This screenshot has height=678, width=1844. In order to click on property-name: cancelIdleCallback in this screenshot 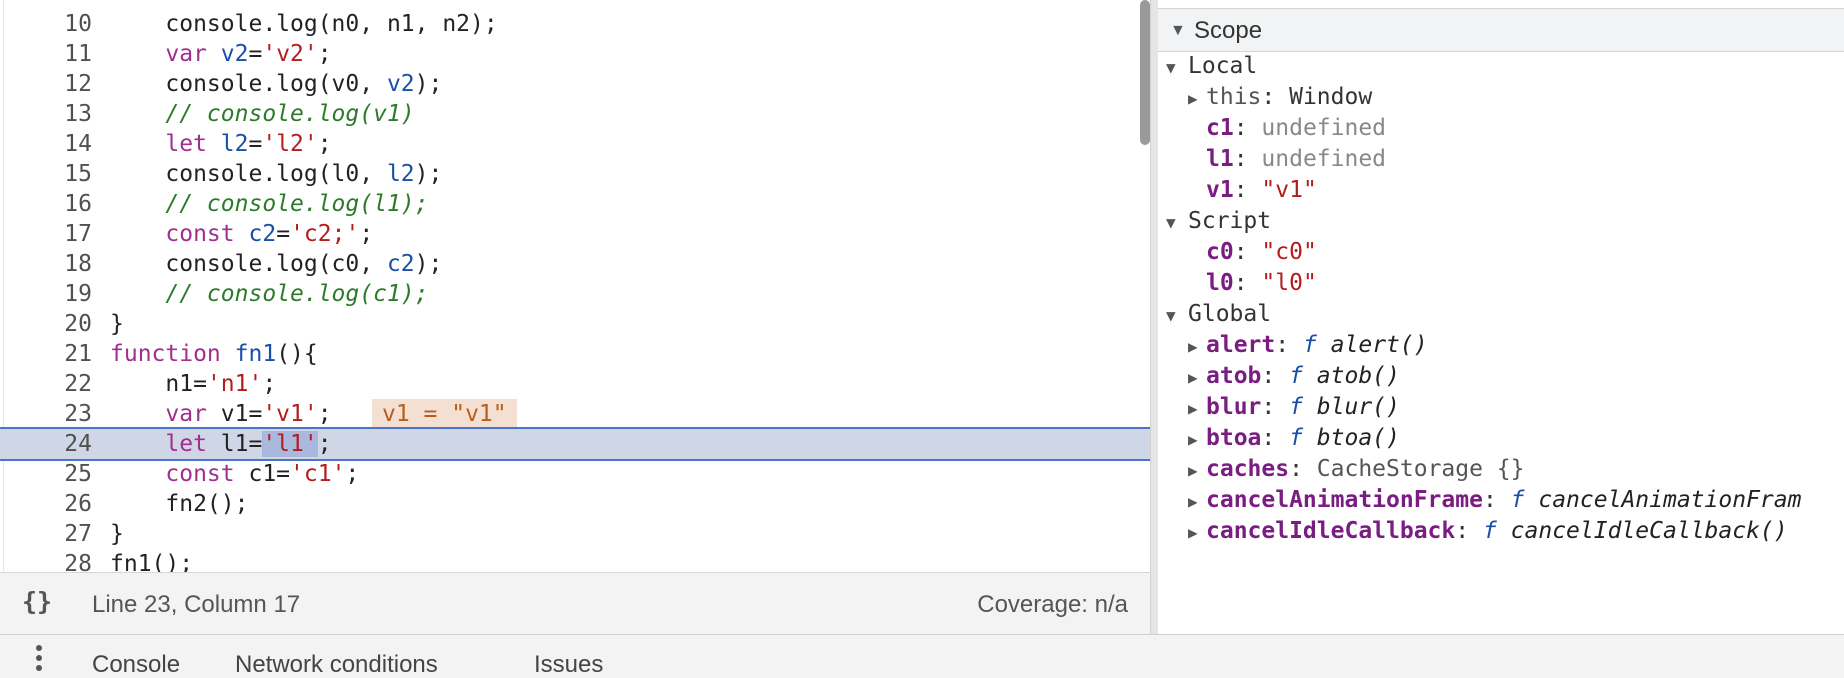, I will do `click(1331, 531)`.